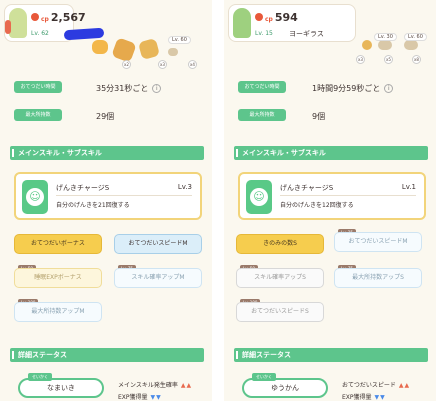 This screenshot has width=440, height=401. Describe the element at coordinates (8, 27) in the screenshot. I see `sprite-accent-shape` at that location.